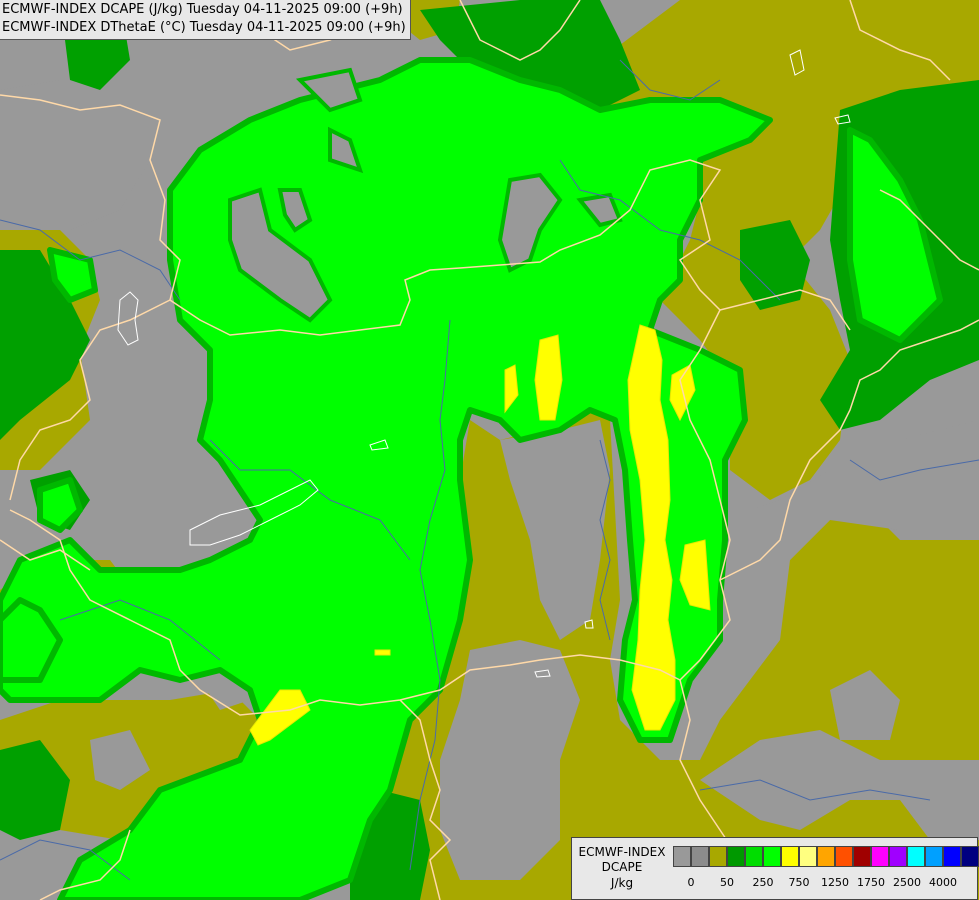  I want to click on legend-title-line2: DCAPE, so click(622, 867).